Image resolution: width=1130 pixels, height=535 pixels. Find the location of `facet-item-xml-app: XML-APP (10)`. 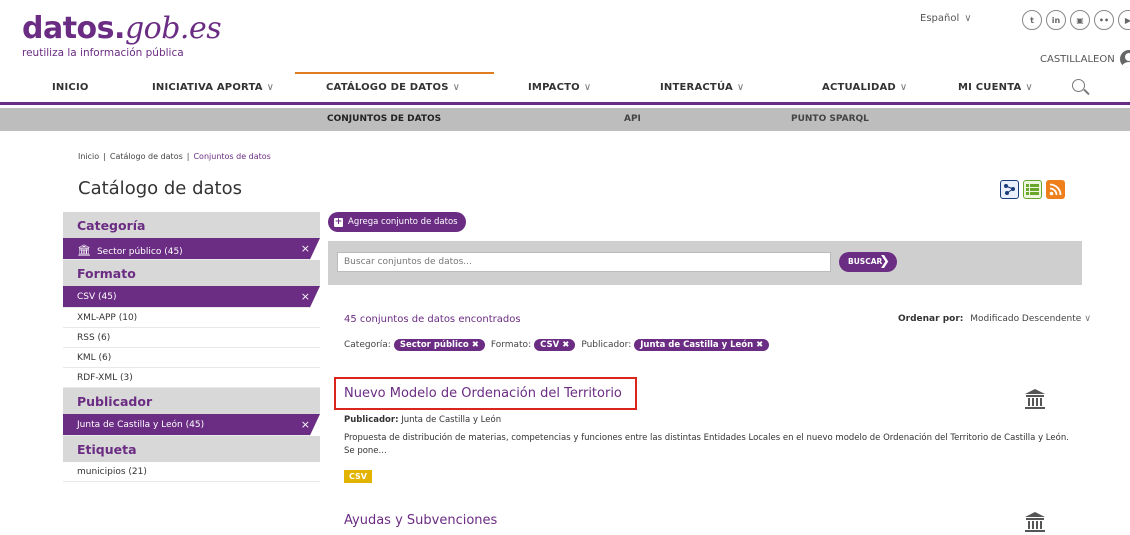

facet-item-xml-app: XML-APP (10) is located at coordinates (191, 318).